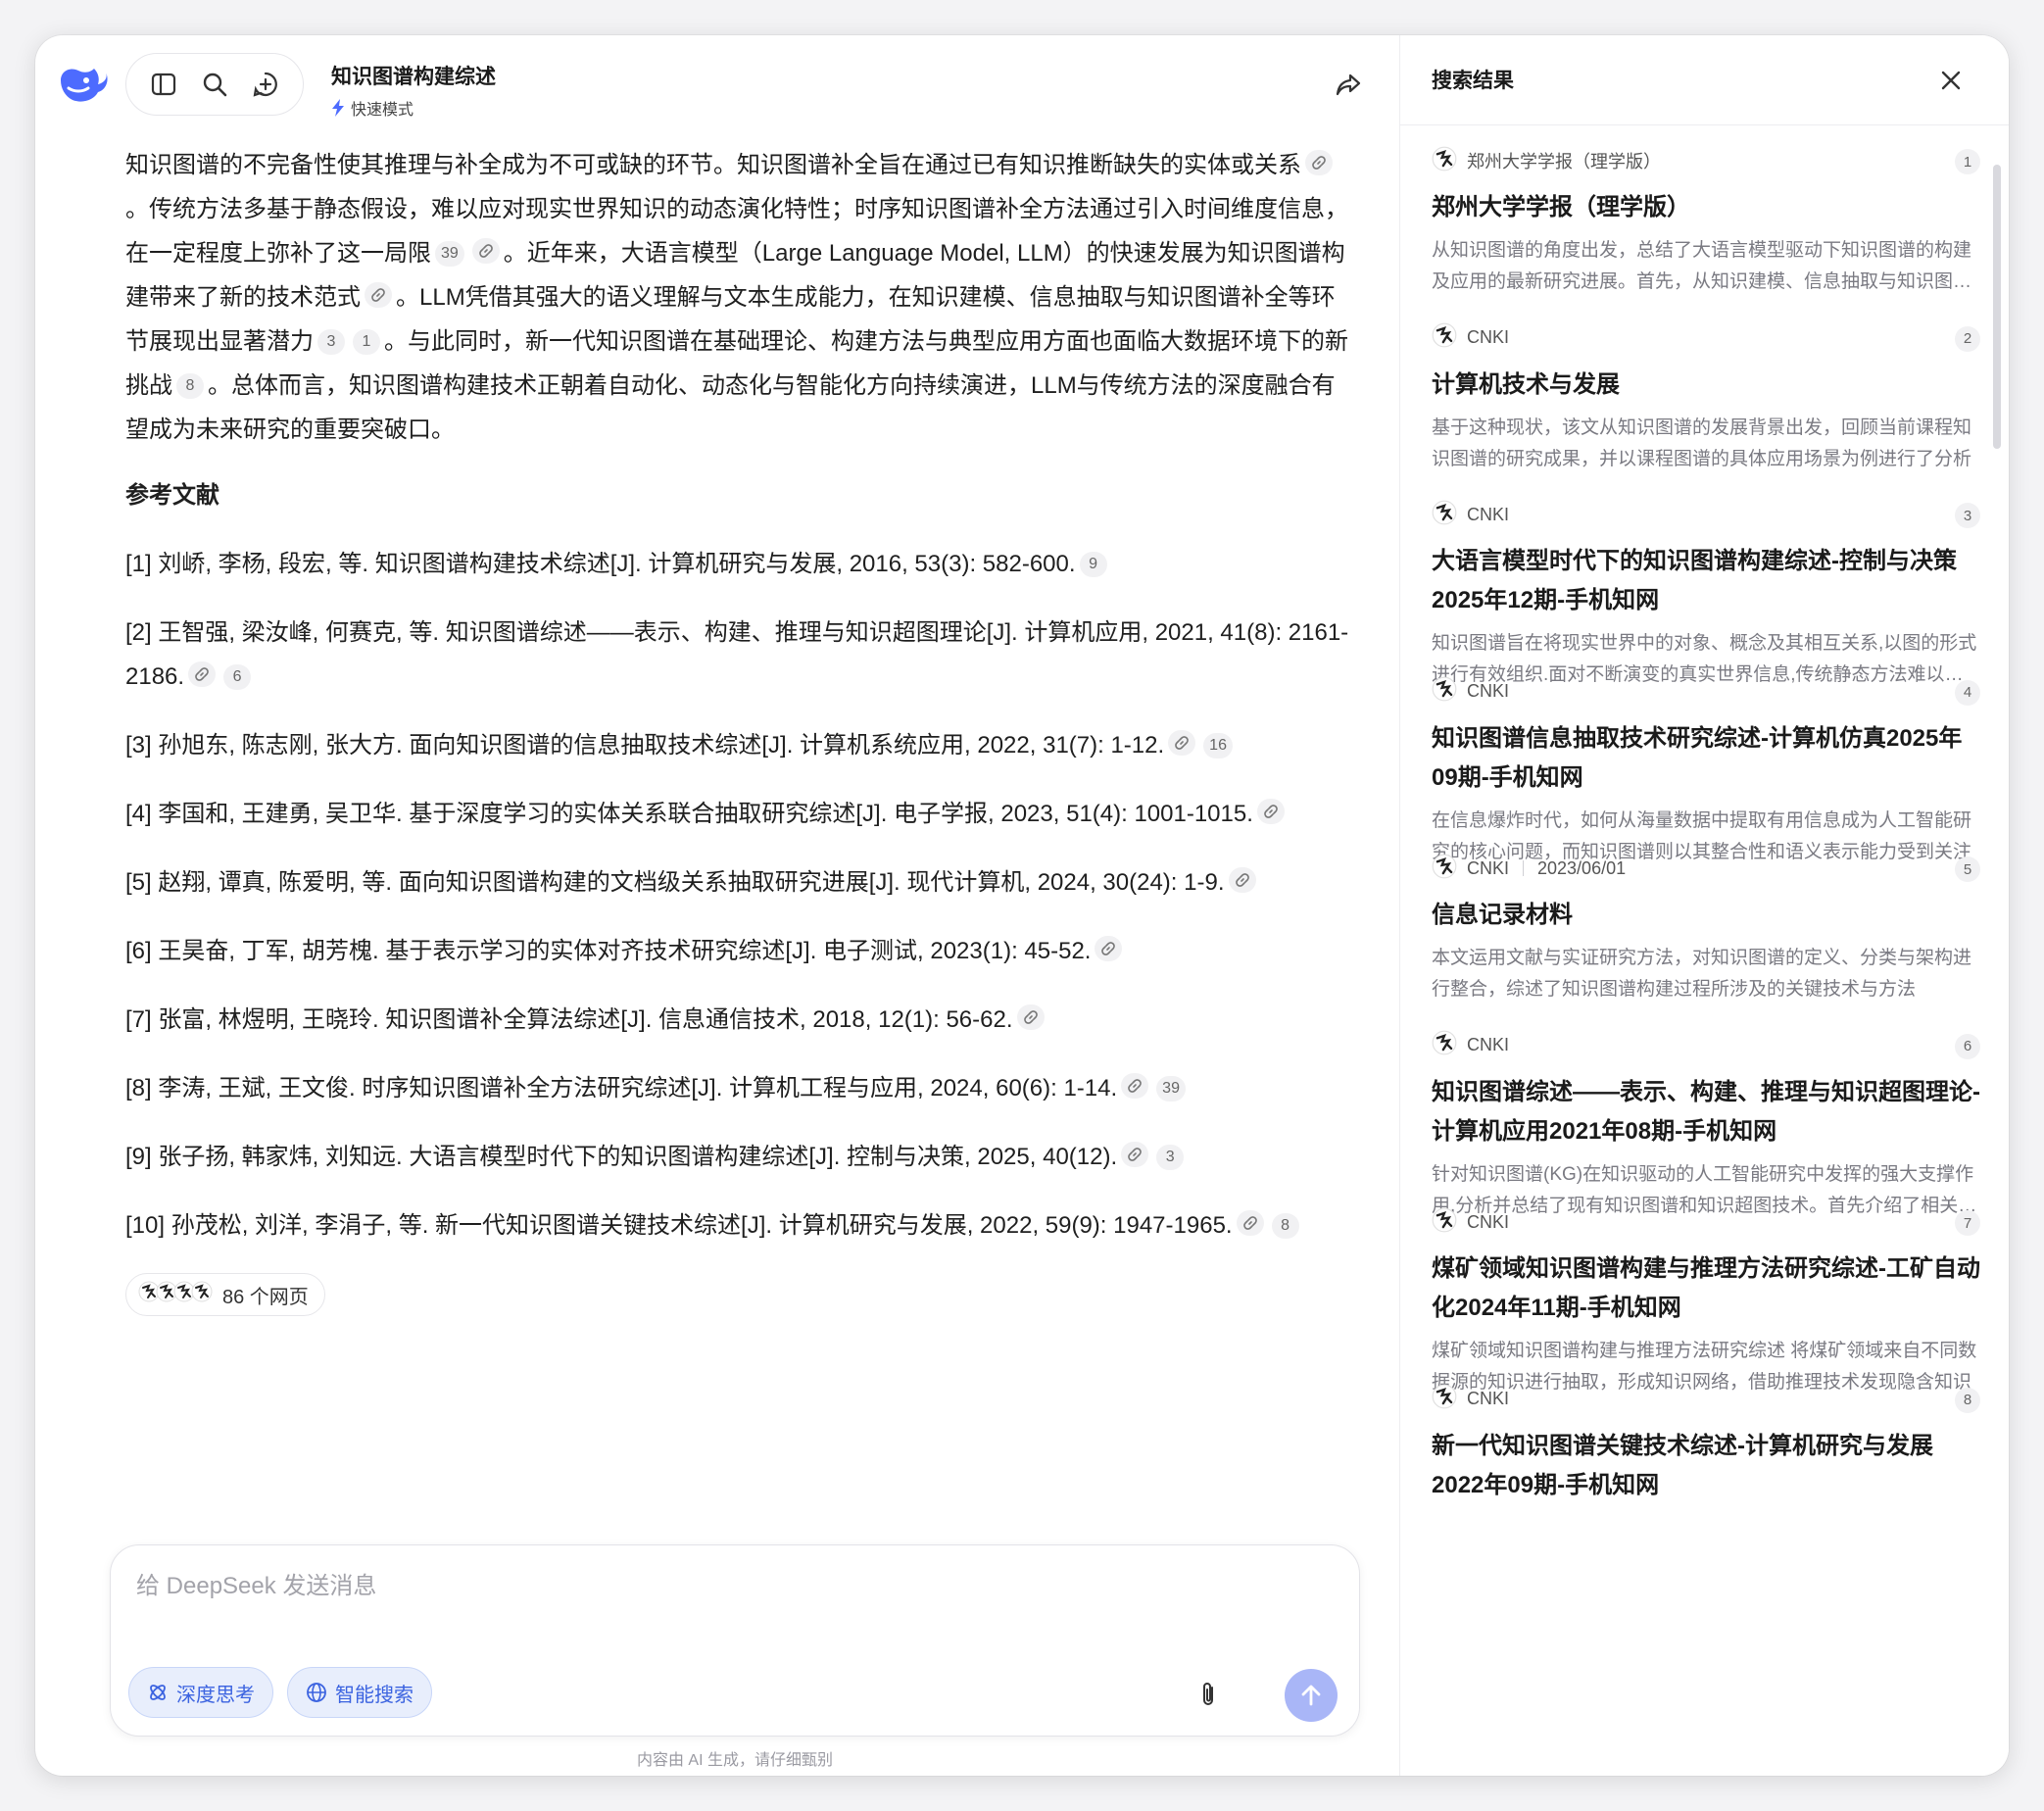 The width and height of the screenshot is (2044, 1811). I want to click on result-meta: 郑州大学学报（理学版）, so click(1706, 160).